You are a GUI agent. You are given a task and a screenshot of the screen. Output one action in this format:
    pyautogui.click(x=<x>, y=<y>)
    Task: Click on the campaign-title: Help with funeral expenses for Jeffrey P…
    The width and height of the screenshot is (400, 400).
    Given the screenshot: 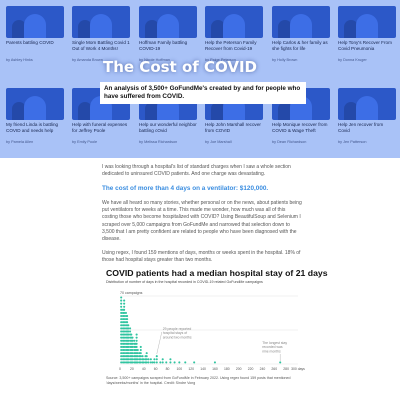 What is the action you would take?
    pyautogui.click(x=100, y=127)
    